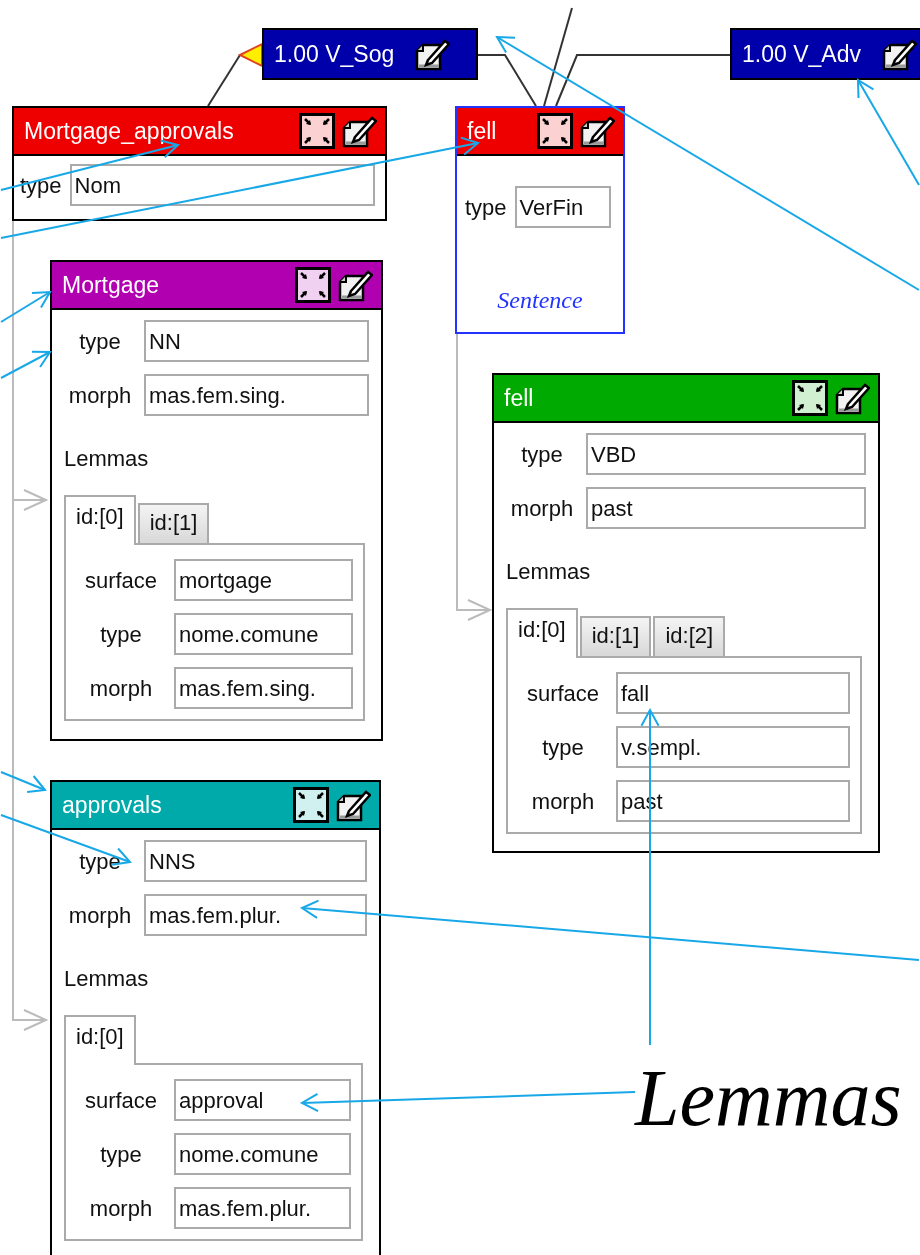 This screenshot has height=1255, width=920. I want to click on node-title: Mortgage, so click(111, 285).